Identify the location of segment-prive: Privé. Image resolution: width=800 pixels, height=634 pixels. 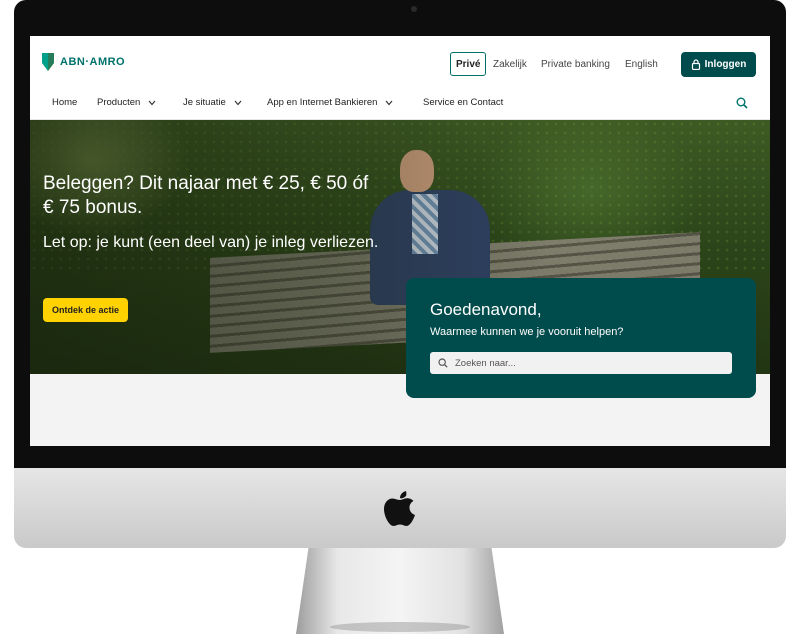
(468, 64).